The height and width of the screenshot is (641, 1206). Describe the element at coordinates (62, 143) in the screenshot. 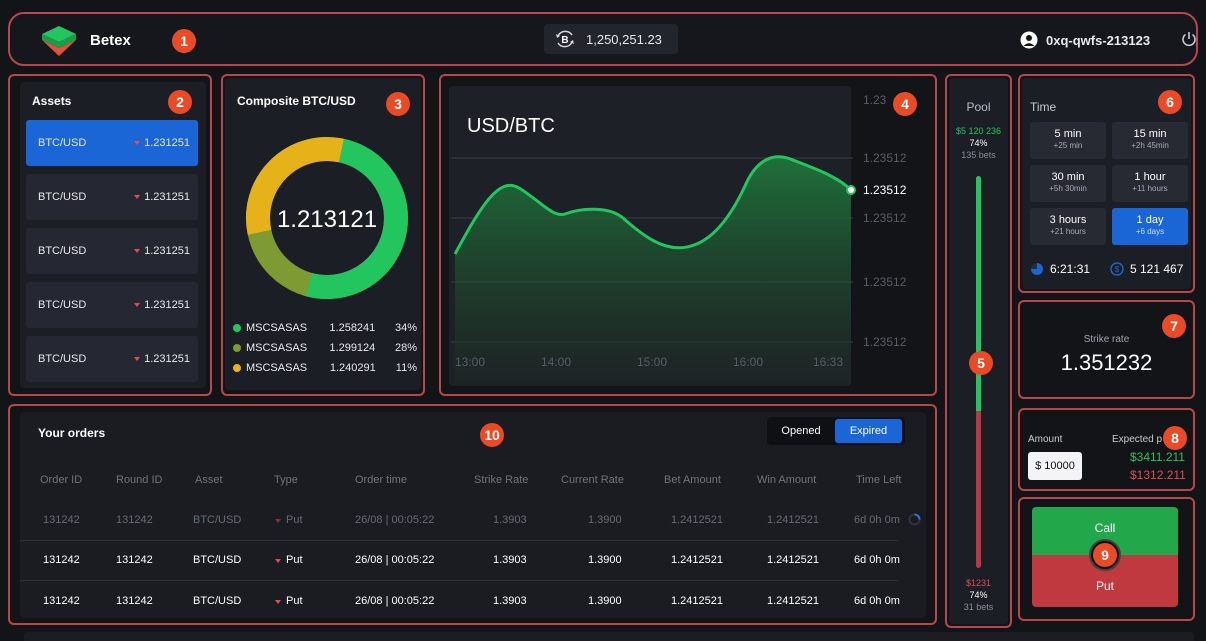

I see `asset-name: BTC/USD` at that location.